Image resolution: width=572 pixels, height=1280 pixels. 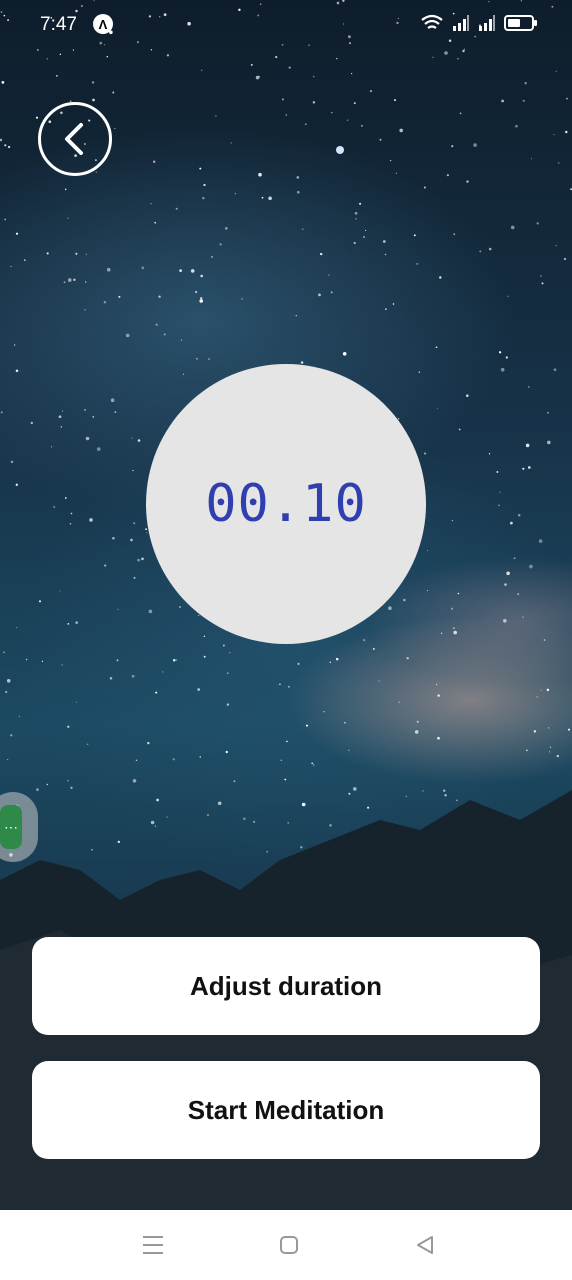 What do you see at coordinates (286, 1110) in the screenshot?
I see `start-meditation-button: Start Meditation` at bounding box center [286, 1110].